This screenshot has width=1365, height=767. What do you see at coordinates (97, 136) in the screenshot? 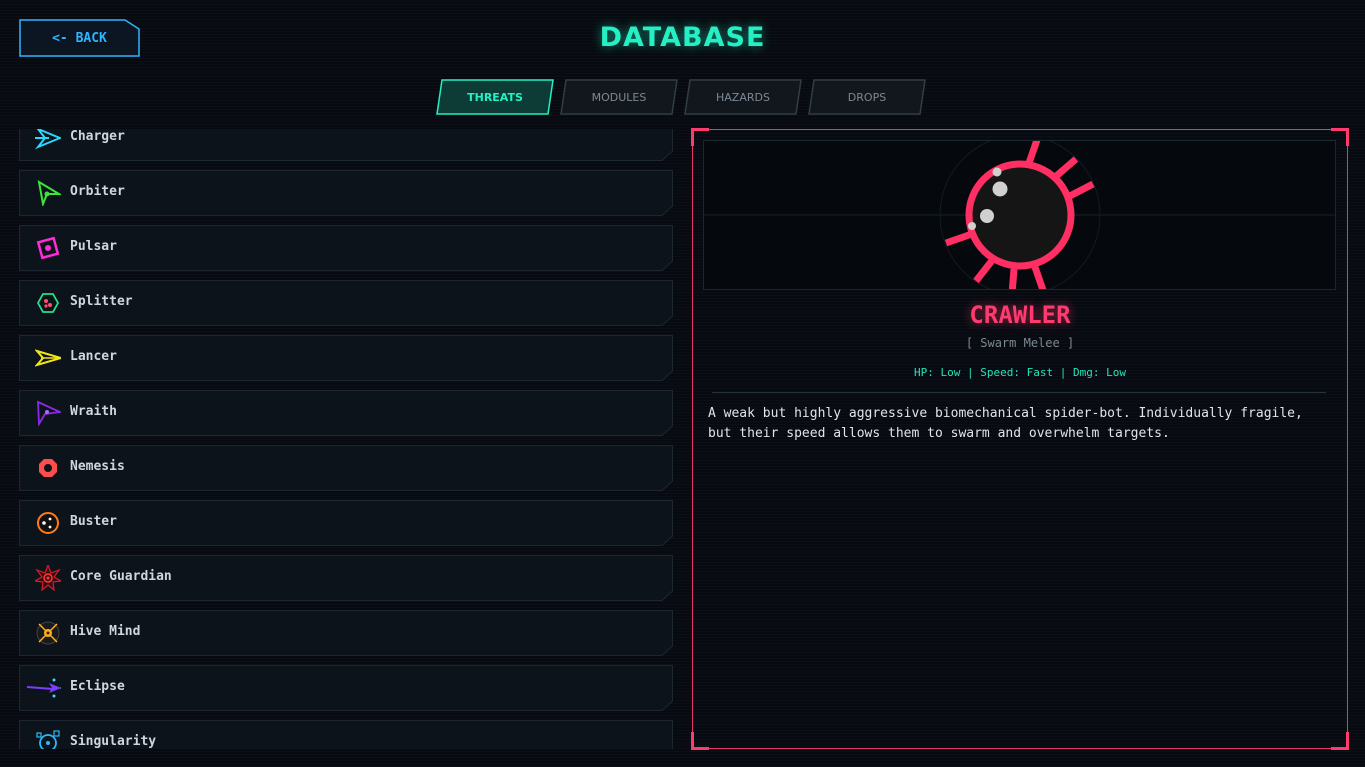
I see `threat-name: Charger` at bounding box center [97, 136].